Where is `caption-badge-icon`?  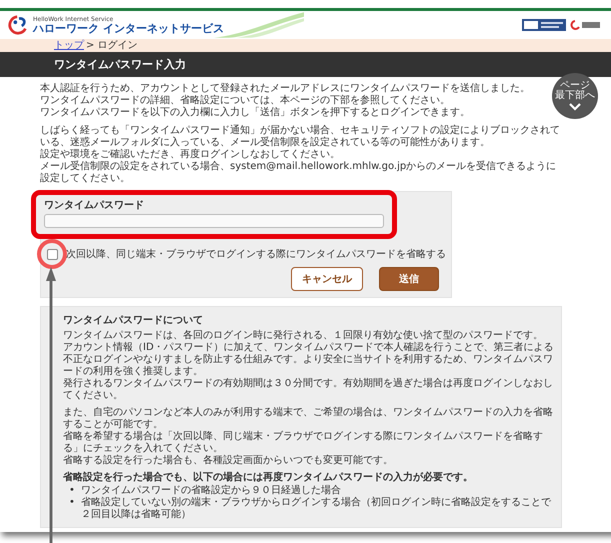
caption-badge-icon is located at coordinates (544, 25).